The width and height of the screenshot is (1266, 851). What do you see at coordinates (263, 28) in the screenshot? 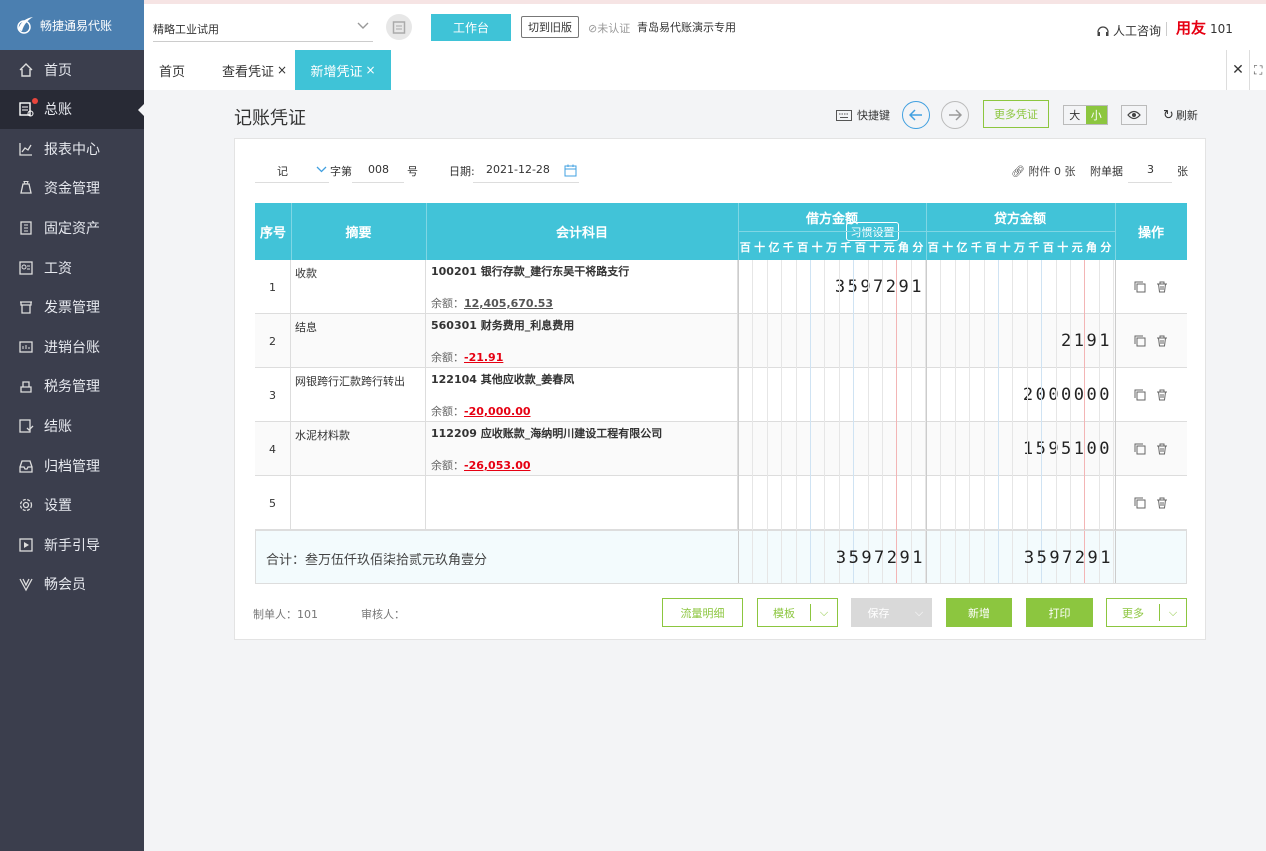
I see `company-select: 精略工业试用` at bounding box center [263, 28].